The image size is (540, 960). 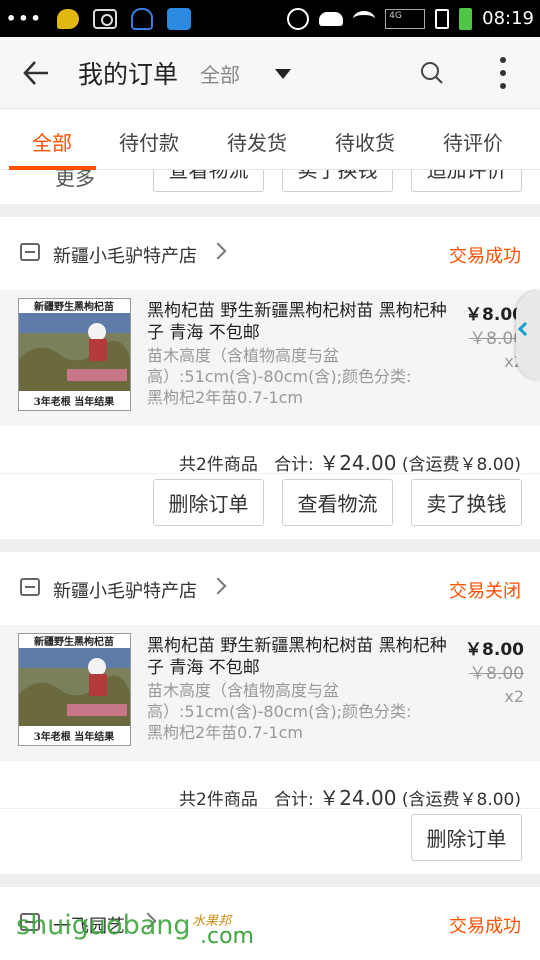 I want to click on more-link: 更多, so click(x=75, y=180).